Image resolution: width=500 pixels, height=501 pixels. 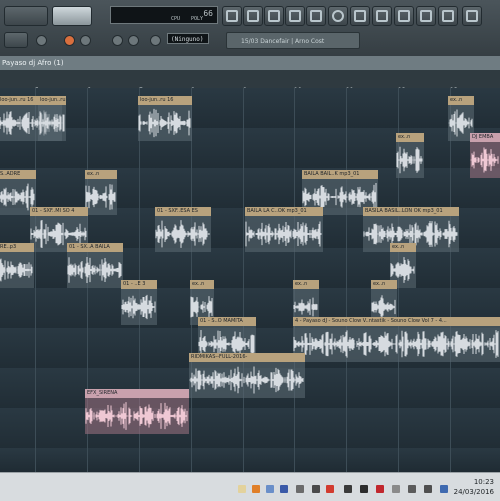 What do you see at coordinates (360, 16) in the screenshot?
I see `plugin-icon` at bounding box center [360, 16].